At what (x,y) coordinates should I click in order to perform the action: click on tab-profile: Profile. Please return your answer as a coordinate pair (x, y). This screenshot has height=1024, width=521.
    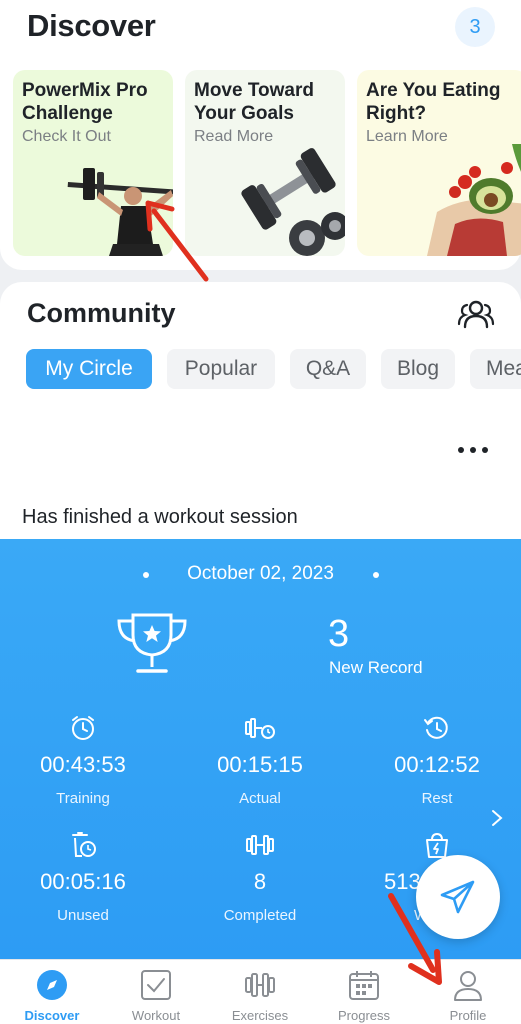
    Looking at the image, I should click on (468, 992).